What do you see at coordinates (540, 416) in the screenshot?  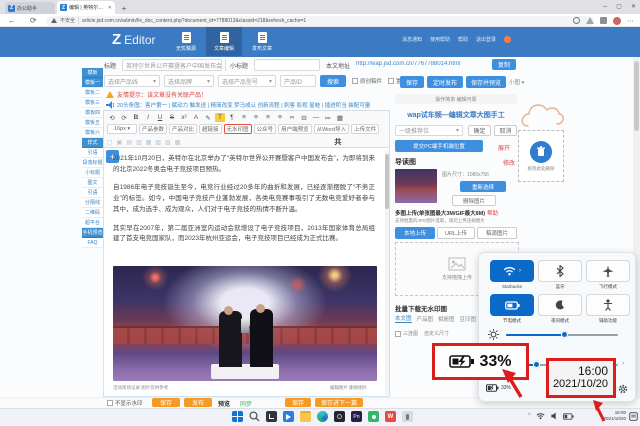 I see `tray-network-icon` at bounding box center [540, 416].